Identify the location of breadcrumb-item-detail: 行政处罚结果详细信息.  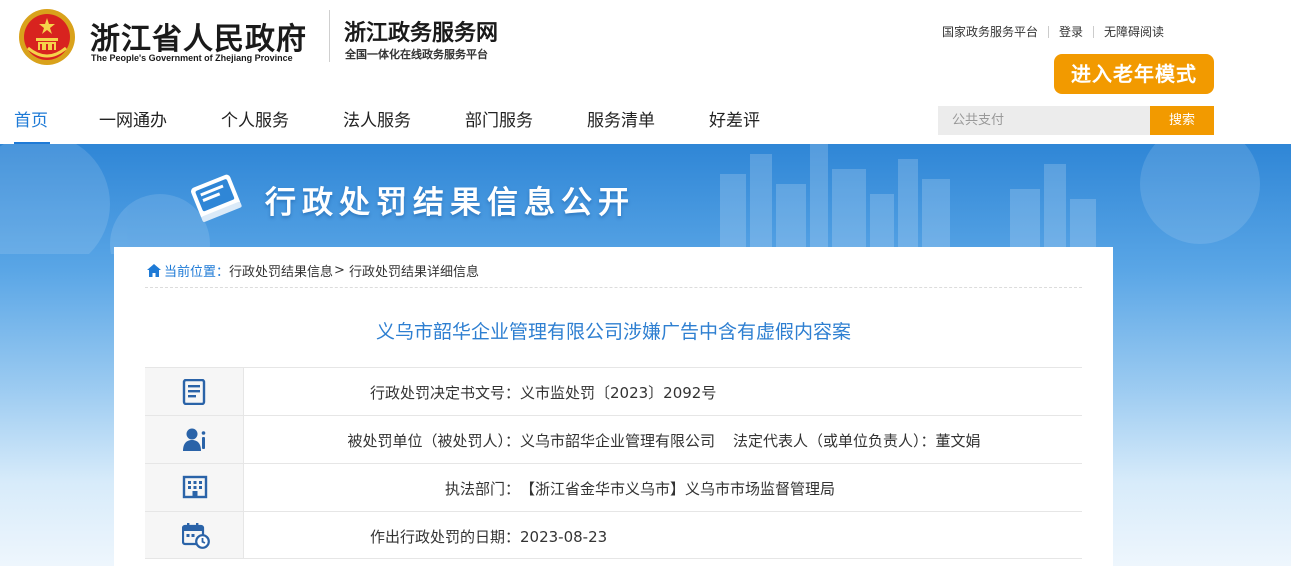
(414, 270).